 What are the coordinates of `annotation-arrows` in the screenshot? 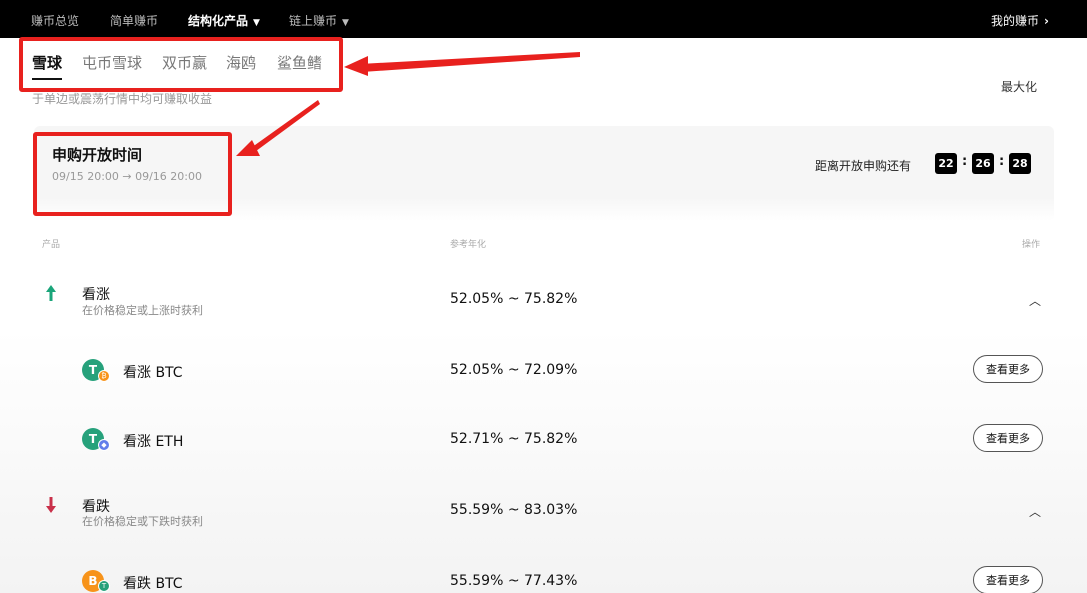 It's located at (408, 104).